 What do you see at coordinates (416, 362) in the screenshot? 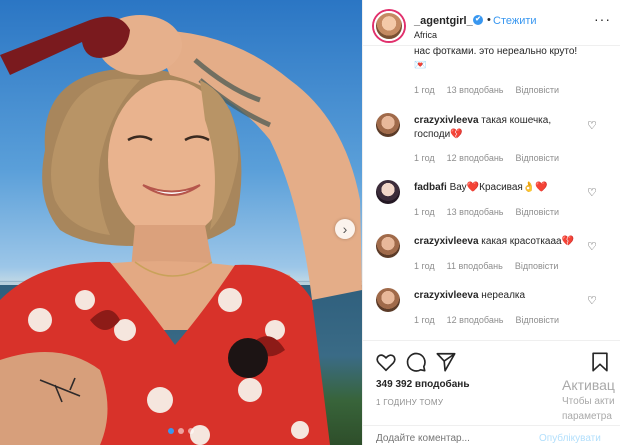
I see `comment-icon` at bounding box center [416, 362].